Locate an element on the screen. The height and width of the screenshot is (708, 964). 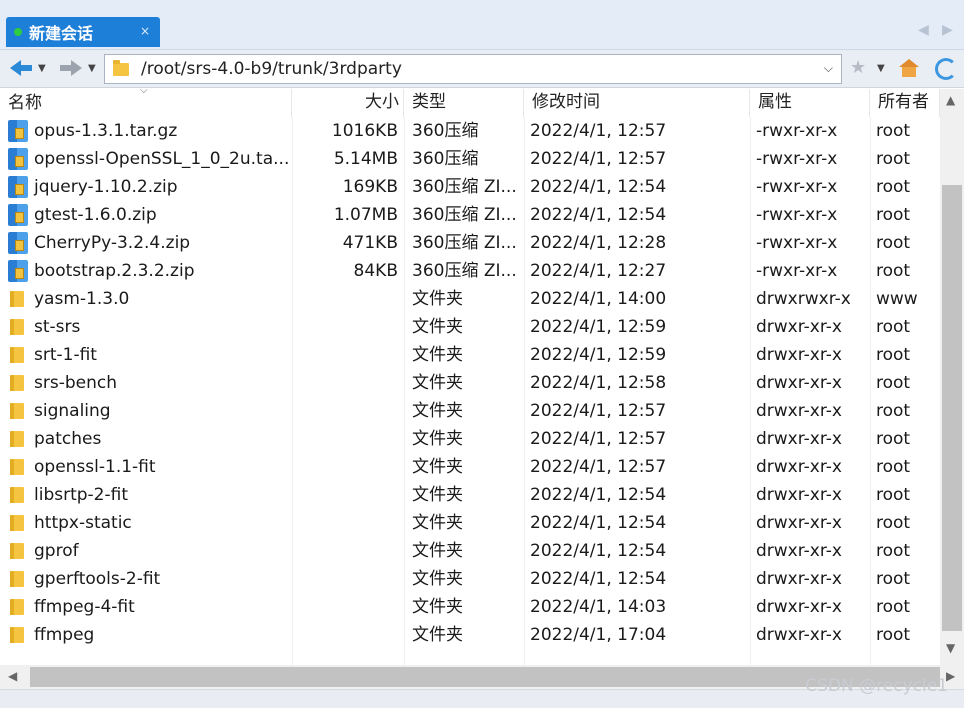
path-dropdown-icon: ⌵ is located at coordinates (828, 68).